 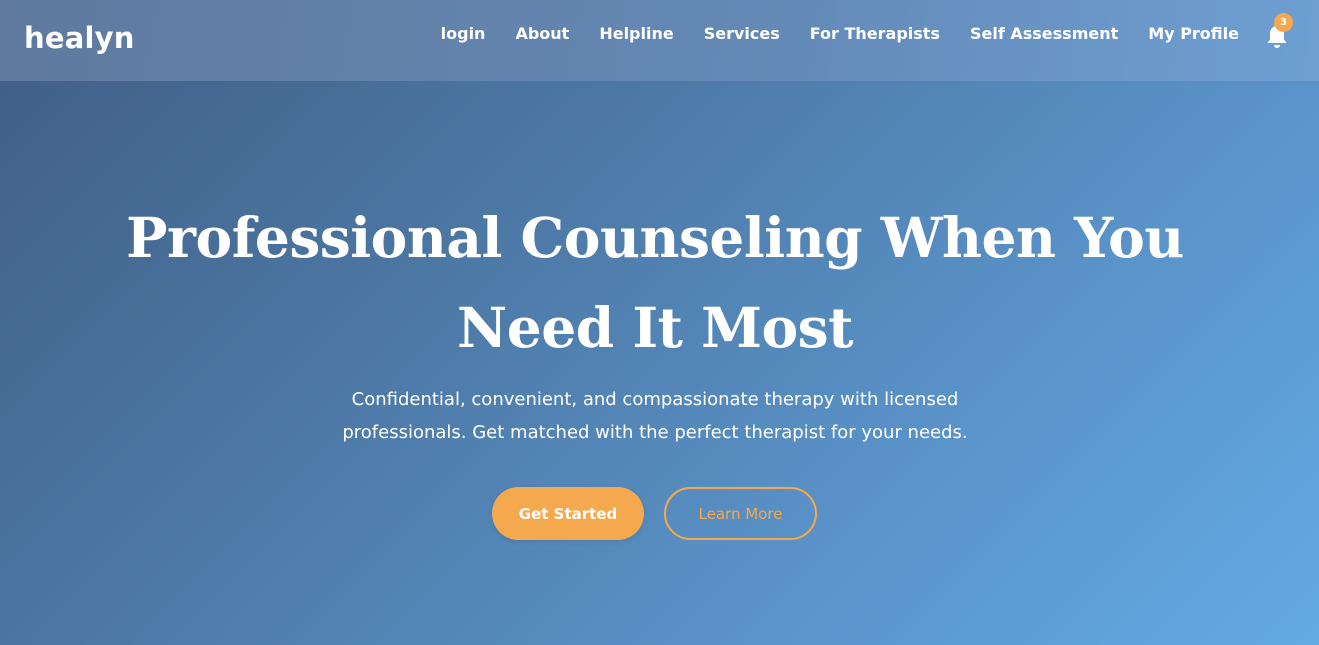 I want to click on learn-more-button: Learn More, so click(x=740, y=513).